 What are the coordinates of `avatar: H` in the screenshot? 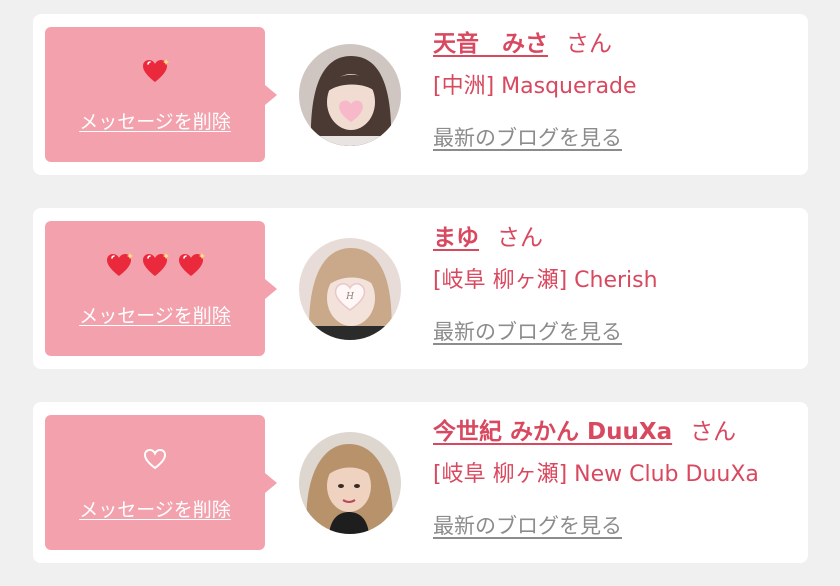 It's located at (350, 289).